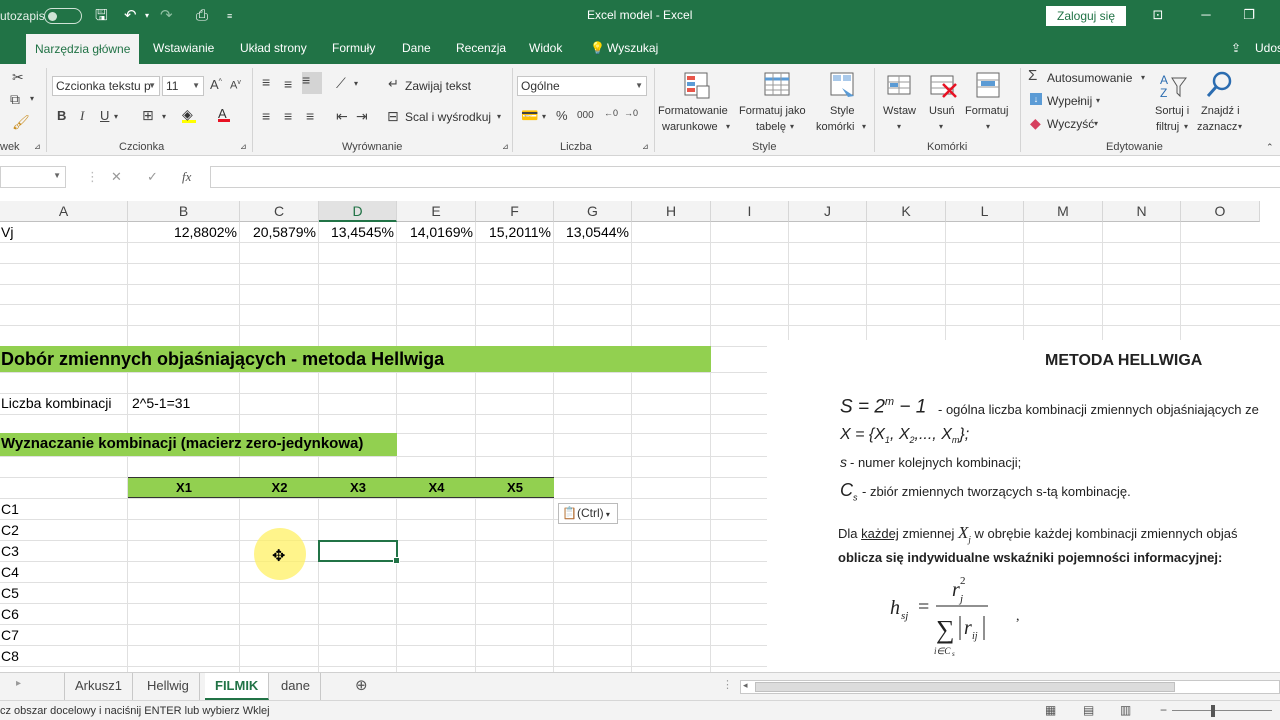 This screenshot has width=1280, height=720. Describe the element at coordinates (1032, 75) in the screenshot. I see `autosum-icon: Σ` at that location.